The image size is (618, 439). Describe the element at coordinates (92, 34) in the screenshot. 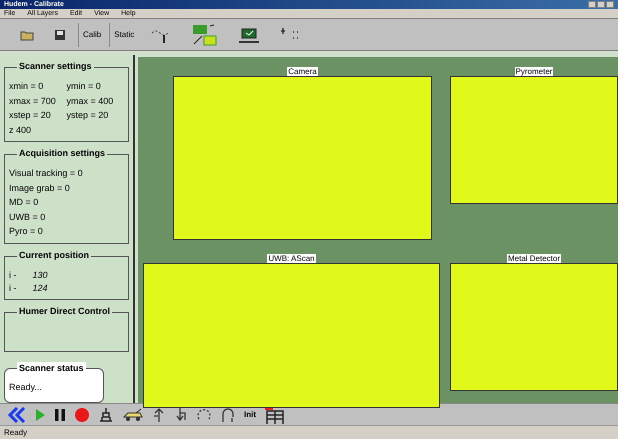

I see `toolbar-button: Calib` at that location.